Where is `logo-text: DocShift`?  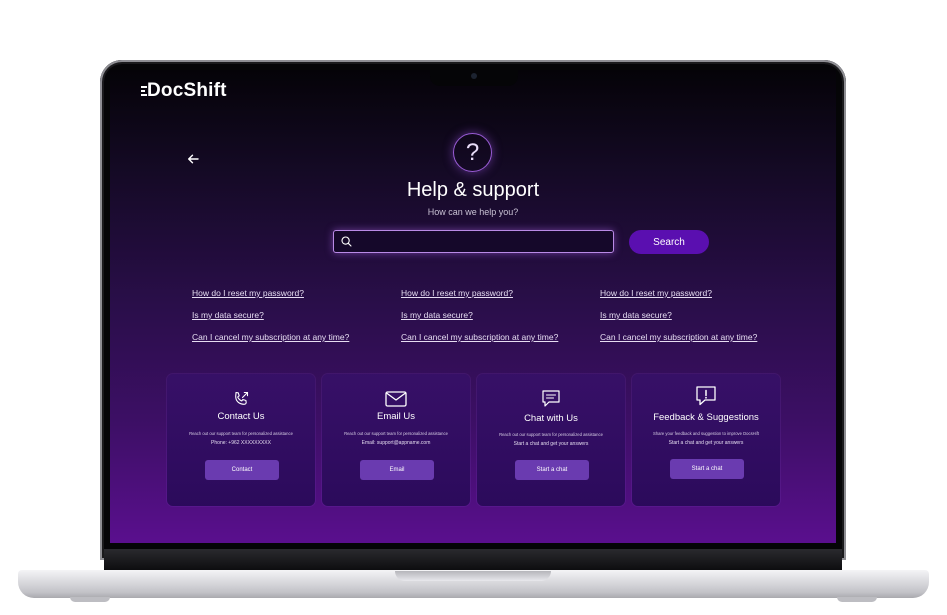
logo-text: DocShift is located at coordinates (187, 90).